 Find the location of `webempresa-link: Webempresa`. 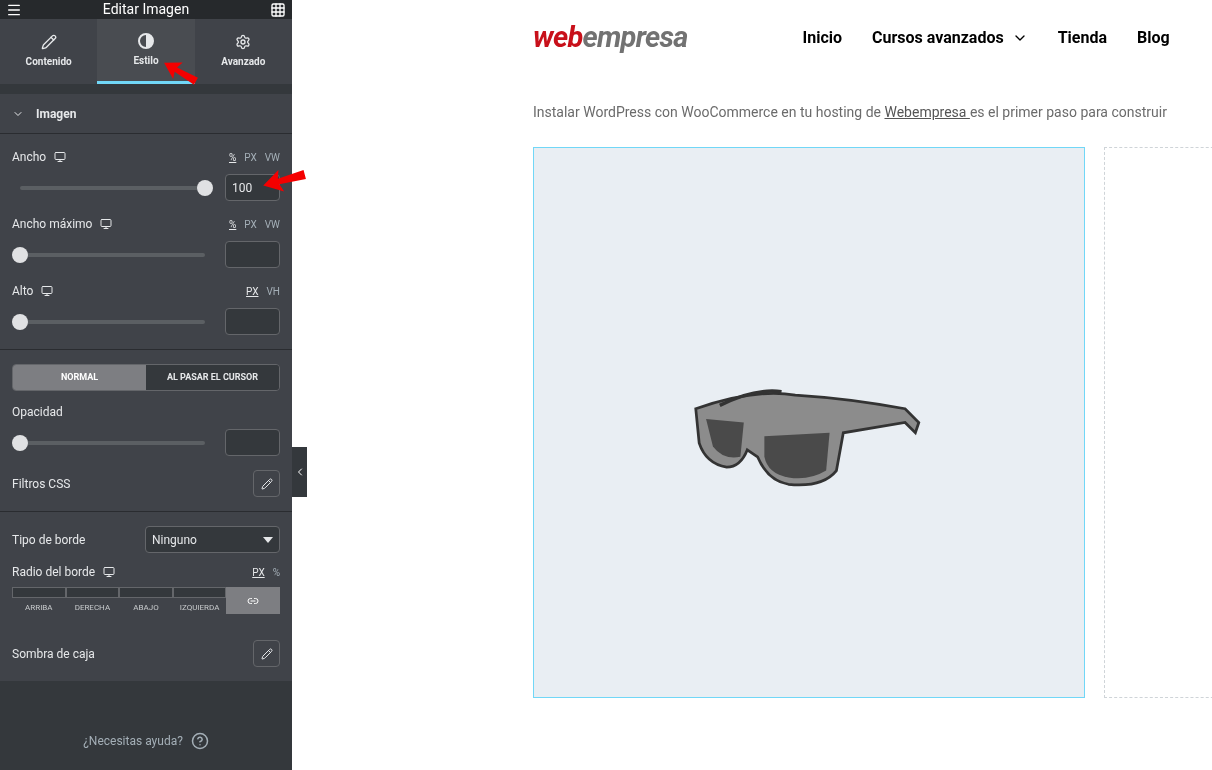

webempresa-link: Webempresa is located at coordinates (927, 112).